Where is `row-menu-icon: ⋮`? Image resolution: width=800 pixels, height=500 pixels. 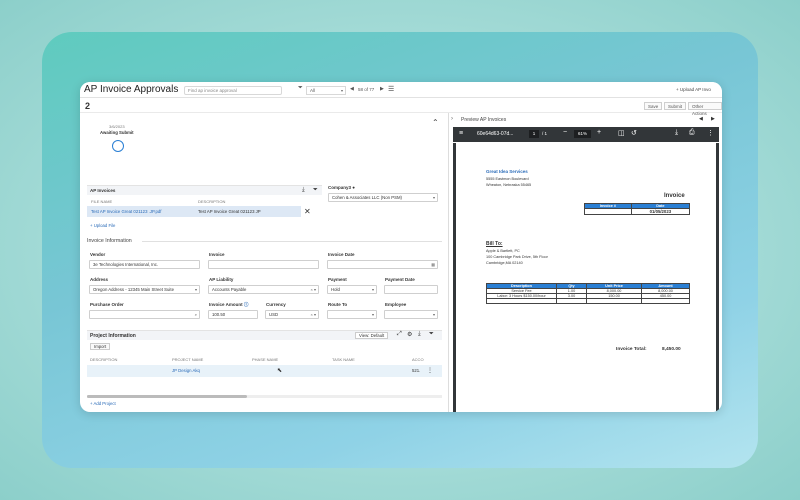 row-menu-icon: ⋮ is located at coordinates (430, 370).